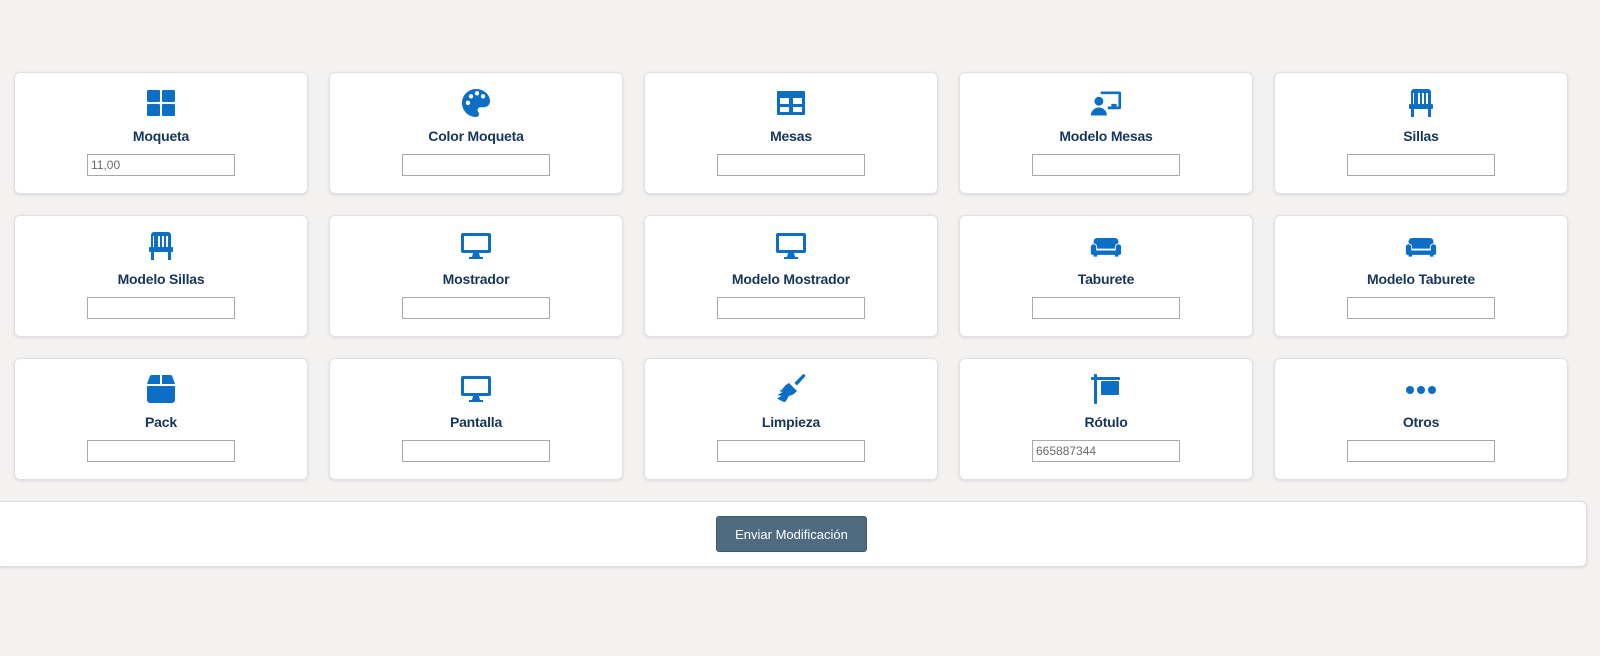  What do you see at coordinates (1106, 422) in the screenshot?
I see `item-label: Rótulo` at bounding box center [1106, 422].